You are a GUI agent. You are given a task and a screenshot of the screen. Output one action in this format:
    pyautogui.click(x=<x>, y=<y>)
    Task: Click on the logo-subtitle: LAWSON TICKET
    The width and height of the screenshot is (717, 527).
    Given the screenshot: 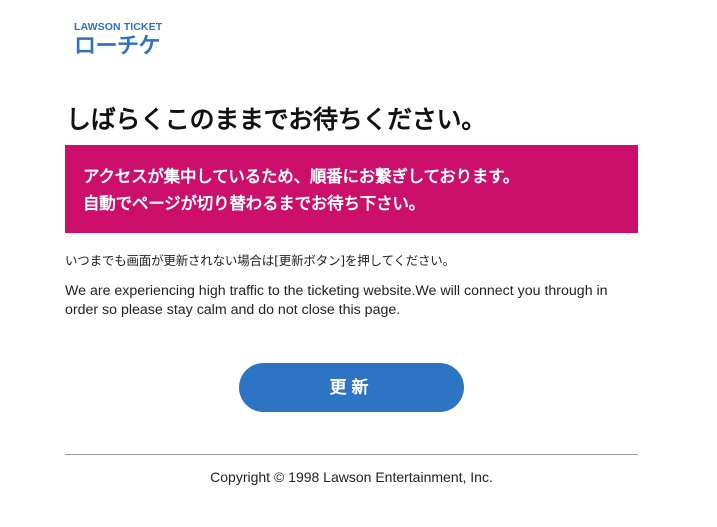 What is the action you would take?
    pyautogui.click(x=118, y=27)
    